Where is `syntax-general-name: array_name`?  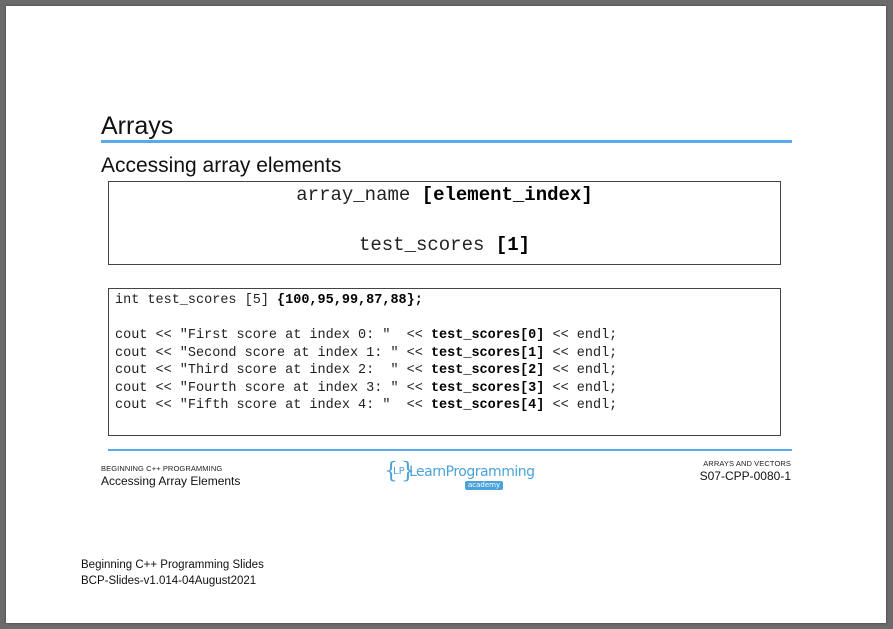
syntax-general-name: array_name is located at coordinates (359, 195).